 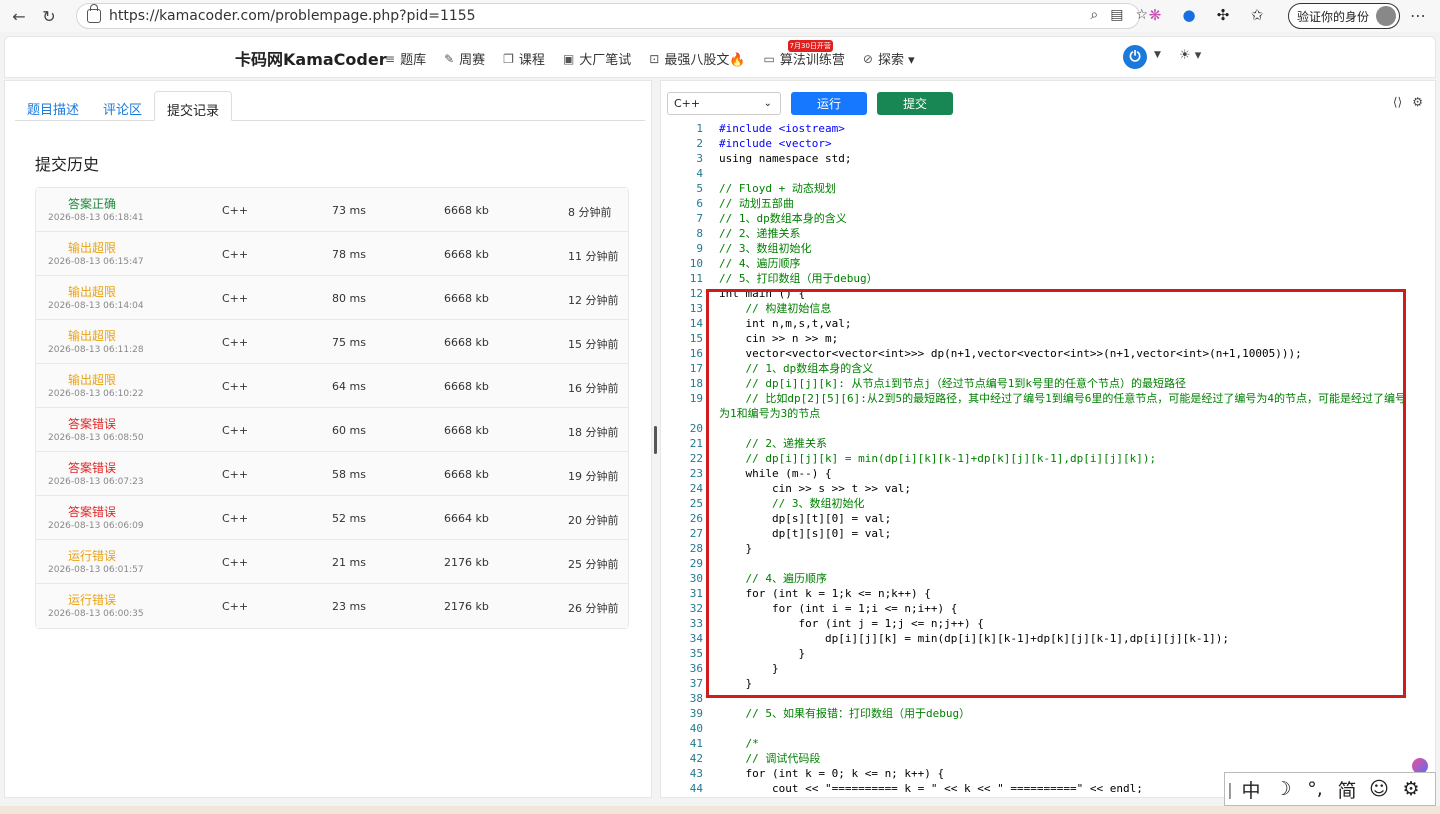 What do you see at coordinates (1047, 488) in the screenshot?
I see `code-line: 24 cin >> s >> t >> val;` at bounding box center [1047, 488].